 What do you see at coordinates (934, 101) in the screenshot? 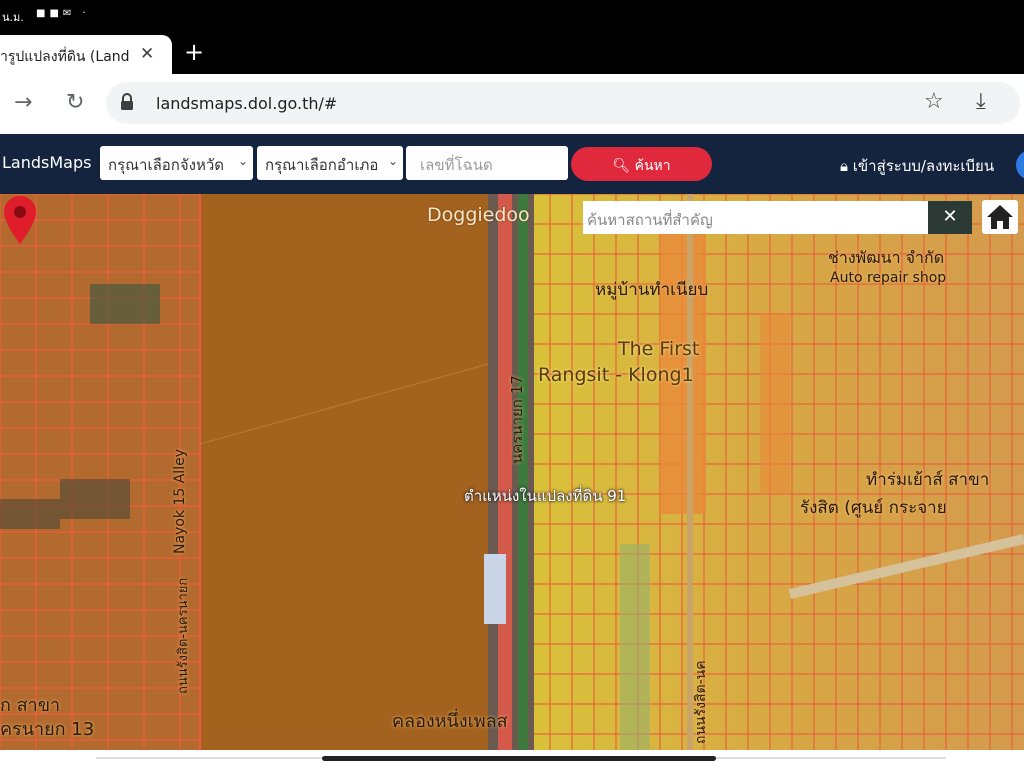
I see `bookmark-star-icon: ☆` at bounding box center [934, 101].